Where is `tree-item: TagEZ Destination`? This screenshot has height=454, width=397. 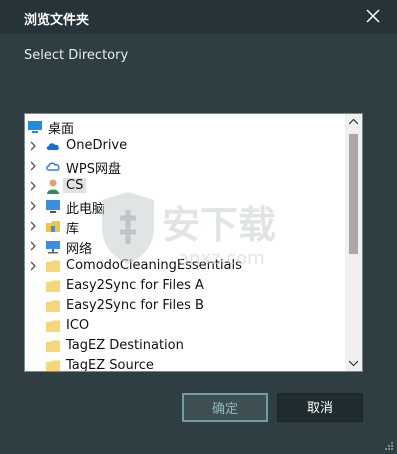 tree-item: TagEZ Destination is located at coordinates (185, 346).